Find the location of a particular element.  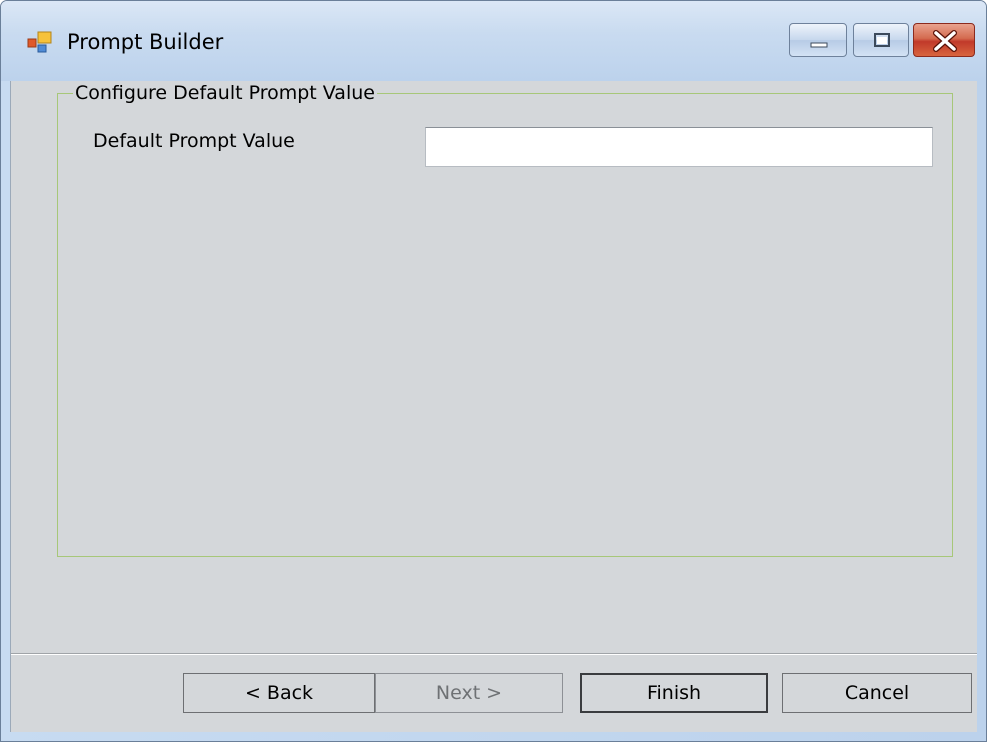

button-separator is located at coordinates (494, 654).